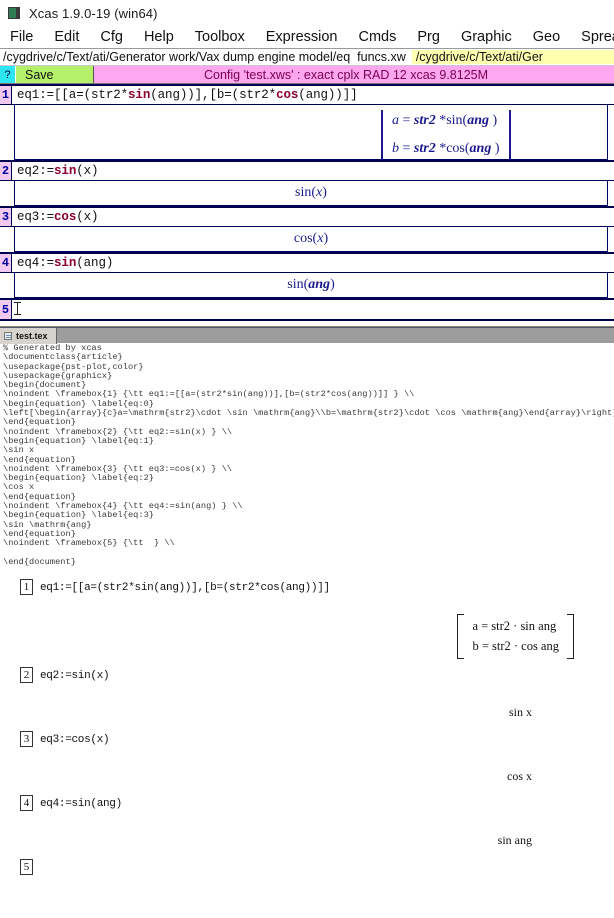  I want to click on cell-input-row-5: 5, so click(307, 309).